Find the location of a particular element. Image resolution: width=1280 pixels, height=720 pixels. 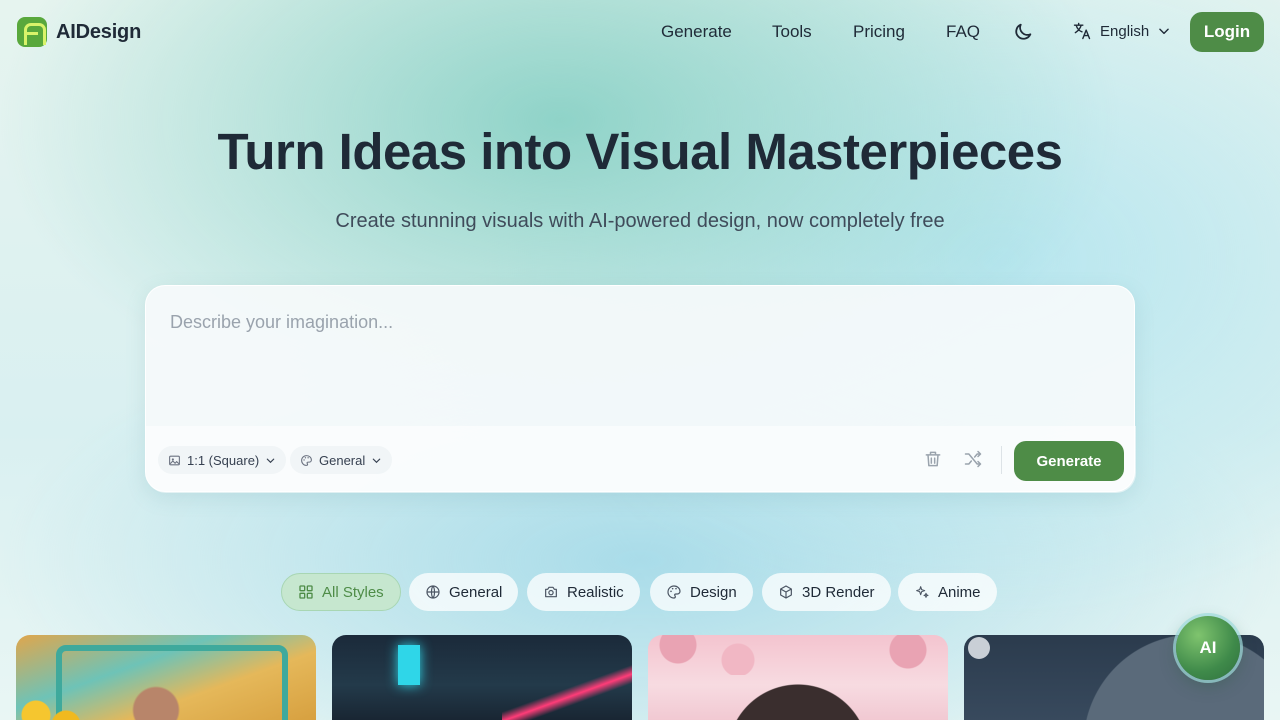

nav-generate: Generate is located at coordinates (696, 32).